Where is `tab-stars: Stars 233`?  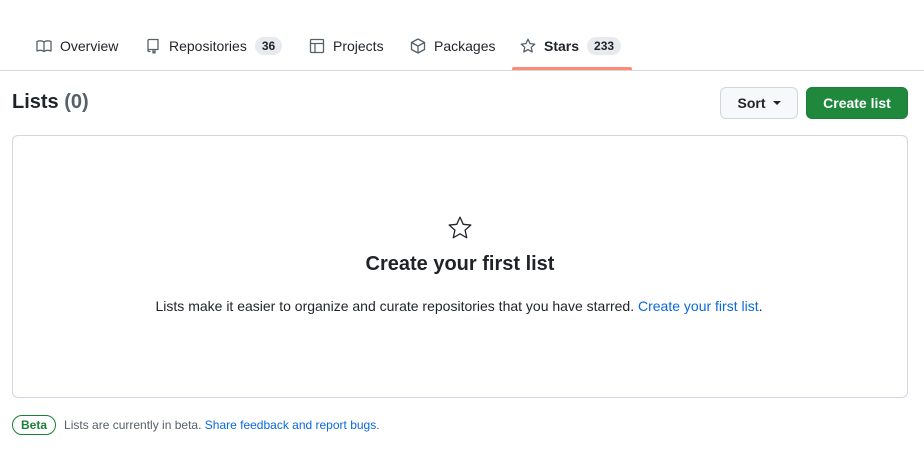
tab-stars: Stars 233 is located at coordinates (571, 46).